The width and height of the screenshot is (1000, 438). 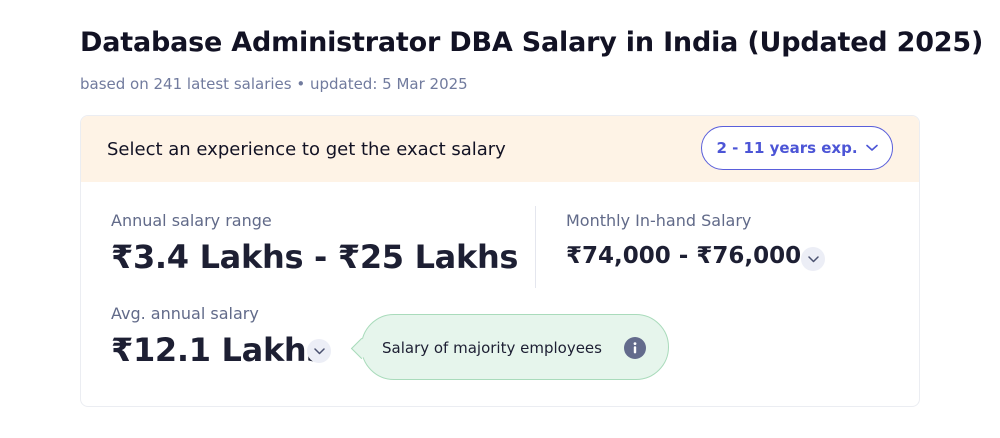 I want to click on annual-range-value: ₹3.4 Lakhs - ₹25 Lakhs, so click(x=315, y=257).